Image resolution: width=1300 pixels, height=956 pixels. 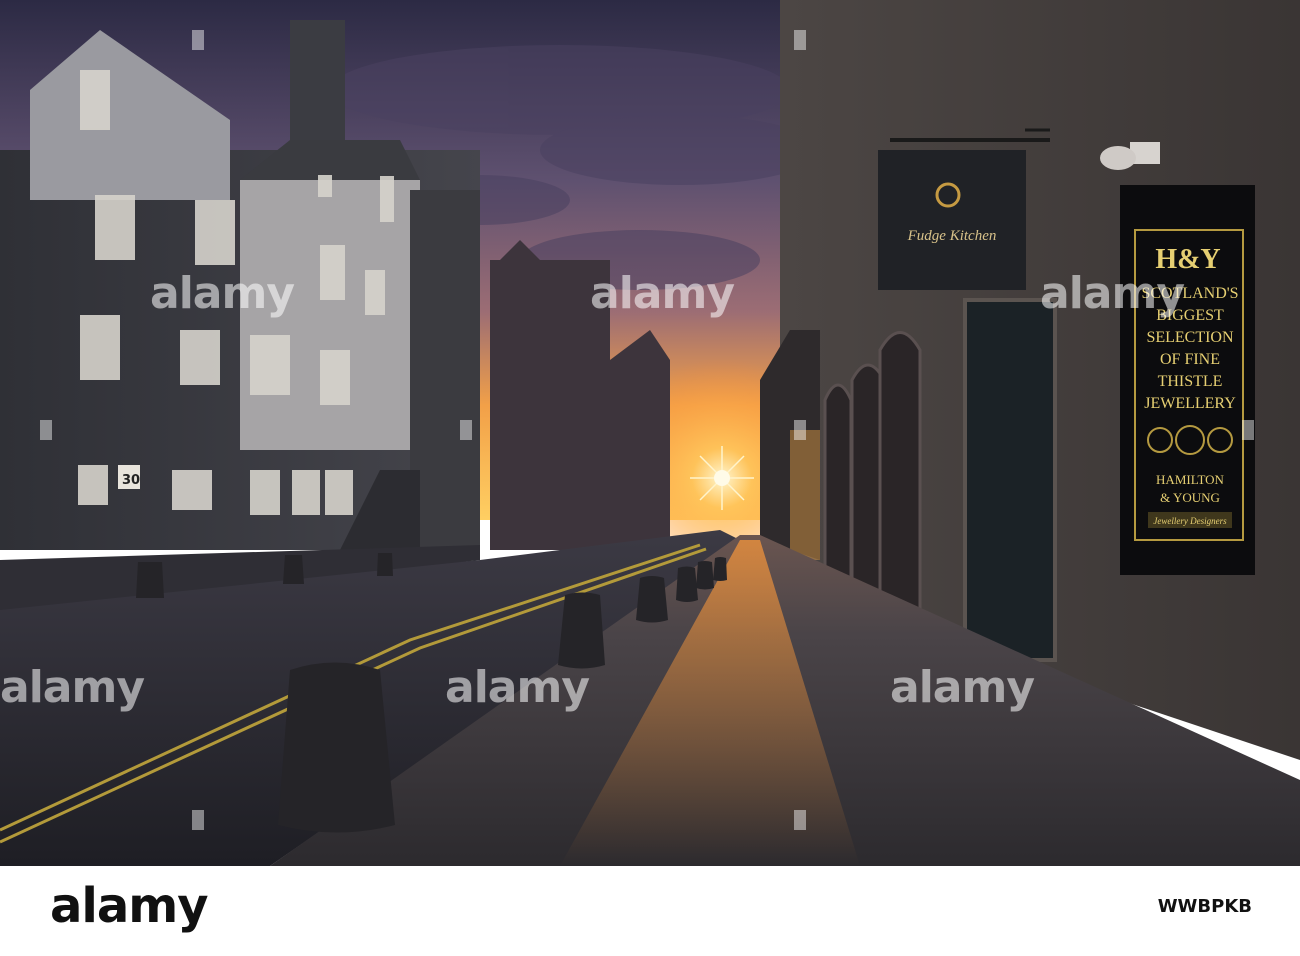 I want to click on fudge-kitchen-logo-text: Fudge Kitchen, so click(x=952, y=236).